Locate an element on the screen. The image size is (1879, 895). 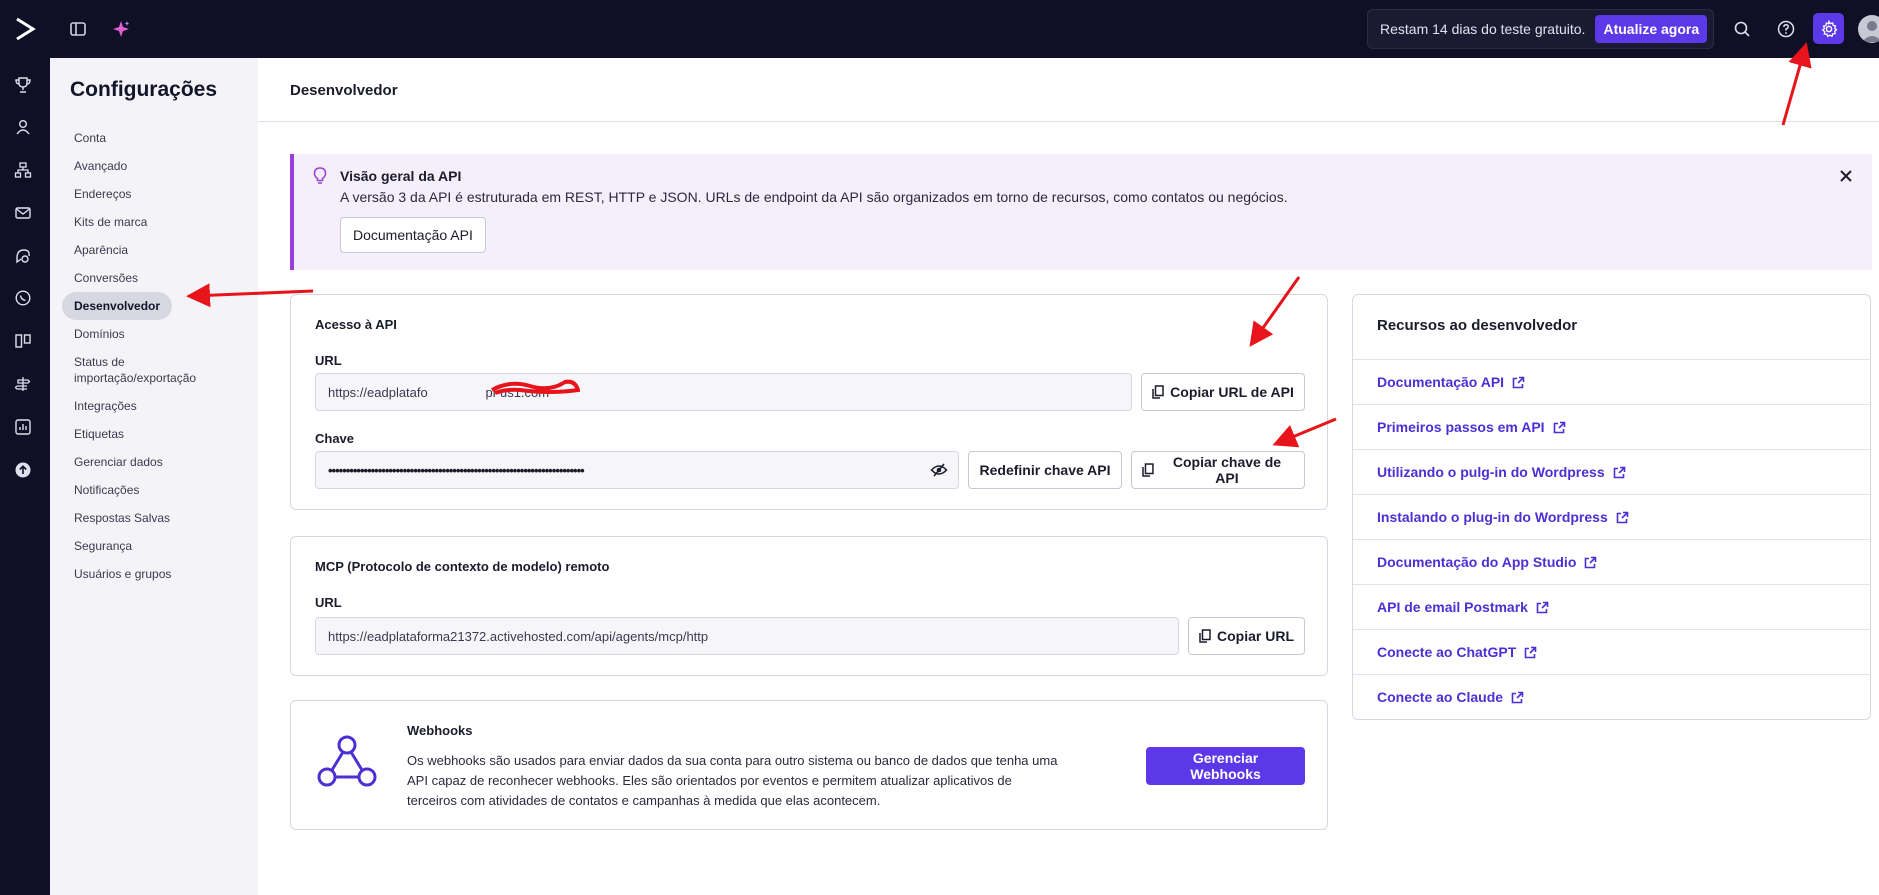
nav-item-aparencia: Aparência is located at coordinates (157, 250).